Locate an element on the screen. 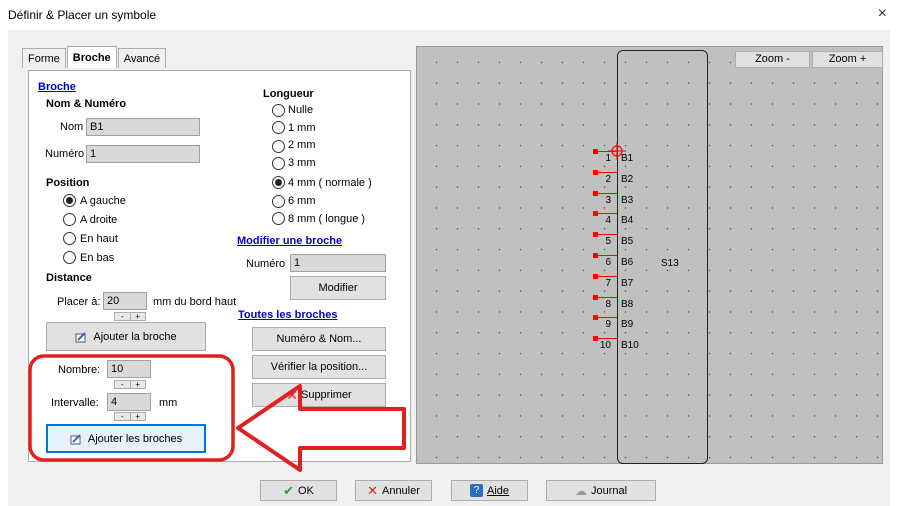  tab-avance: Avancé is located at coordinates (142, 58).